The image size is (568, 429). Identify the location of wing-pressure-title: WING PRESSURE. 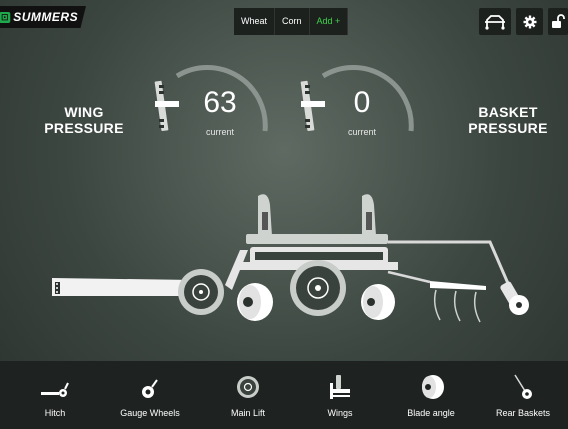
(84, 120).